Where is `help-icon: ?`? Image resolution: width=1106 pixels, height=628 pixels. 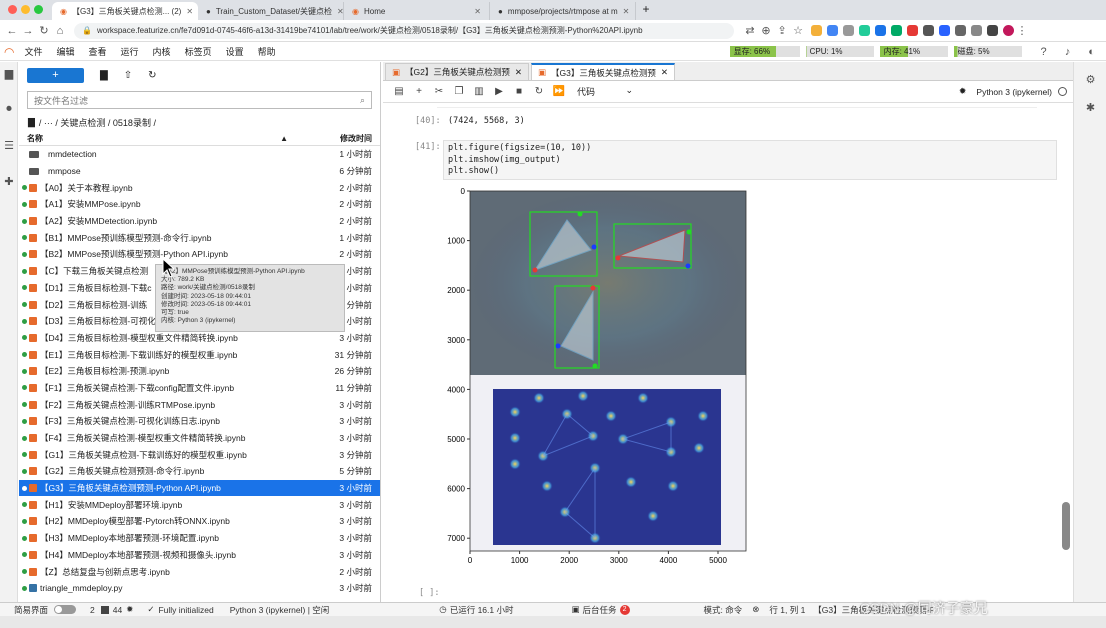 help-icon: ? is located at coordinates (1044, 52).